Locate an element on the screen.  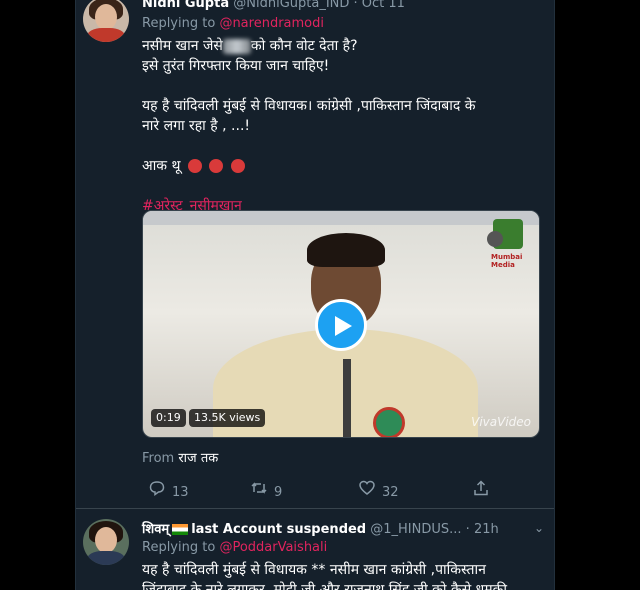
microphone is located at coordinates (347, 398).